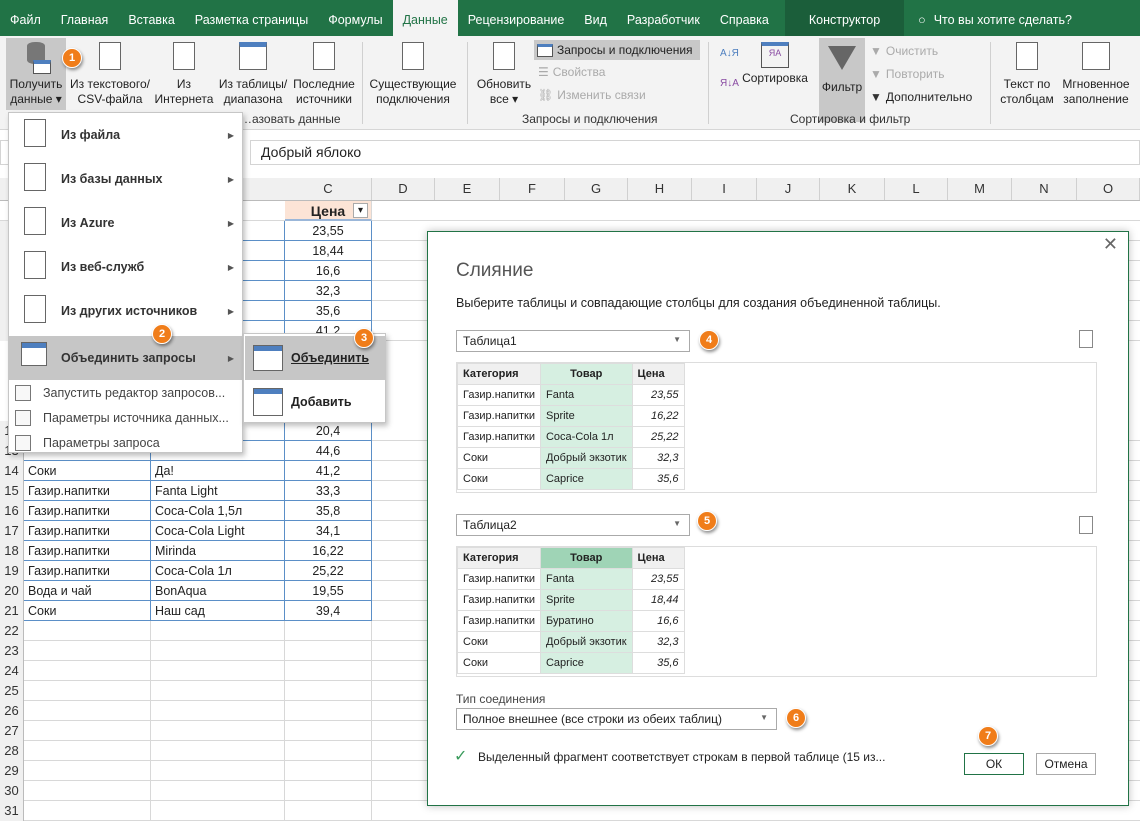 The width and height of the screenshot is (1140, 821). I want to click on cell-b: BonAqua, so click(218, 591).